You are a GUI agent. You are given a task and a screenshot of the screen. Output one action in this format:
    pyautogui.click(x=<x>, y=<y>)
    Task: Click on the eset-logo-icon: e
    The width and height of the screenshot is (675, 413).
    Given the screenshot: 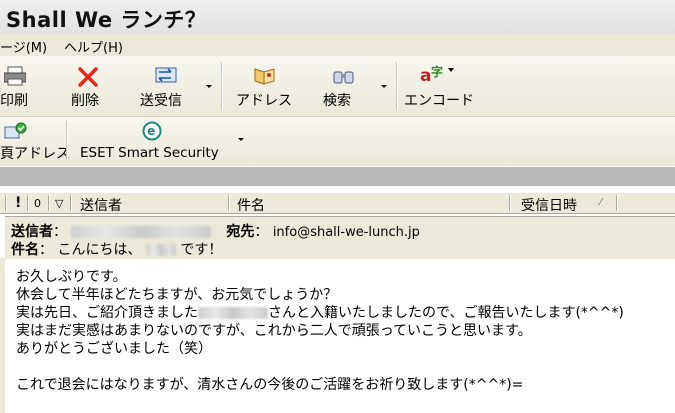 What is the action you would take?
    pyautogui.click(x=152, y=131)
    